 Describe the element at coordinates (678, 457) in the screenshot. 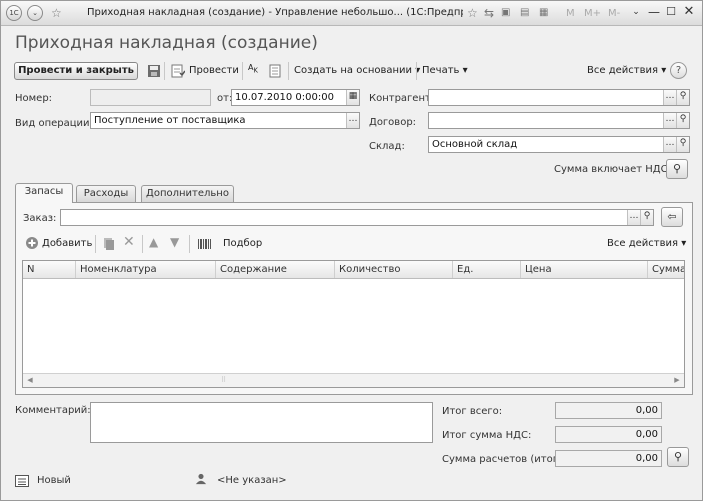

I see `calc-total-search-icon: ⚲` at that location.